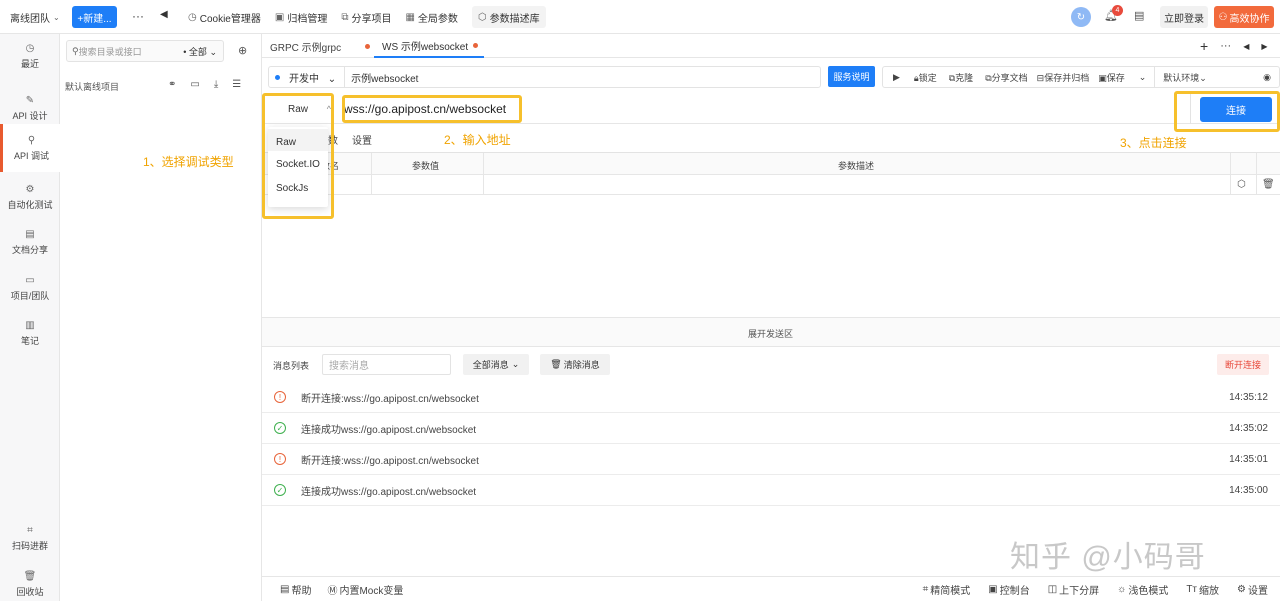 The image size is (1280, 606). What do you see at coordinates (30, 100) in the screenshot?
I see `api-design-icon: ✎` at bounding box center [30, 100].